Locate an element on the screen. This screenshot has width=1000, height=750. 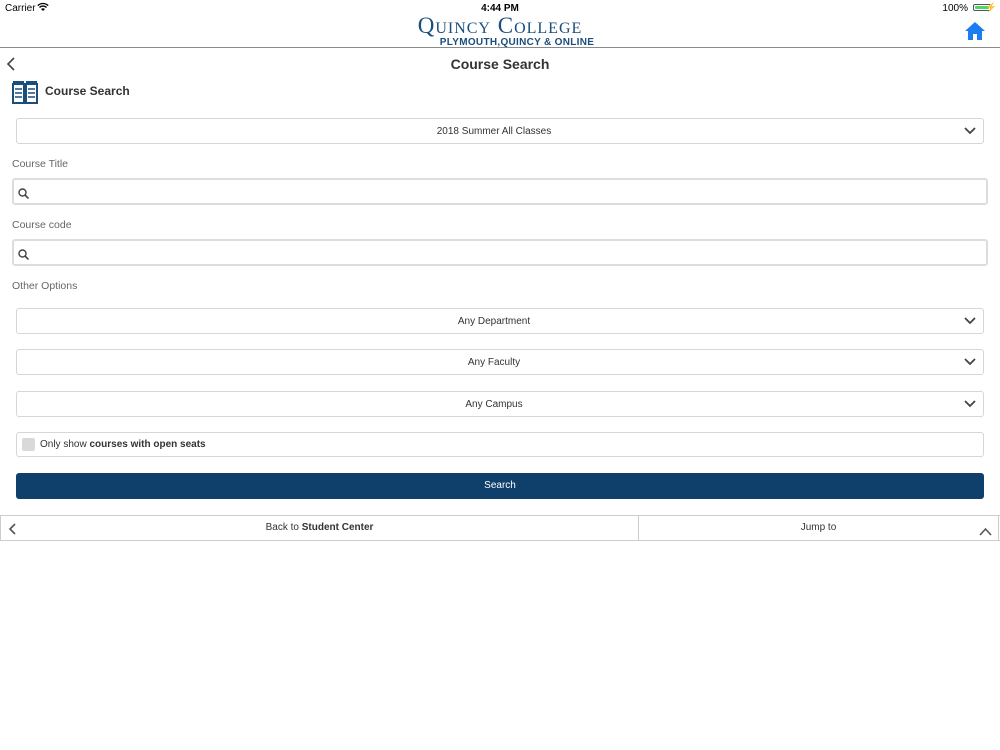
course-title-field is located at coordinates (500, 191).